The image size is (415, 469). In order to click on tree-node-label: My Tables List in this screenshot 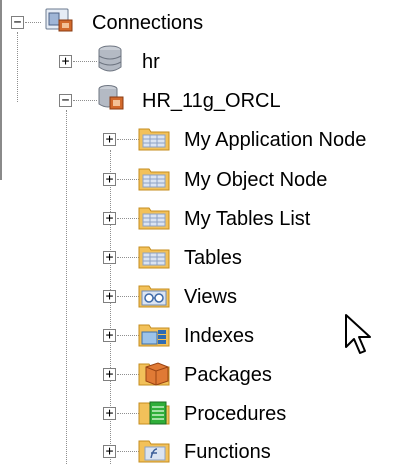, I will do `click(247, 219)`.